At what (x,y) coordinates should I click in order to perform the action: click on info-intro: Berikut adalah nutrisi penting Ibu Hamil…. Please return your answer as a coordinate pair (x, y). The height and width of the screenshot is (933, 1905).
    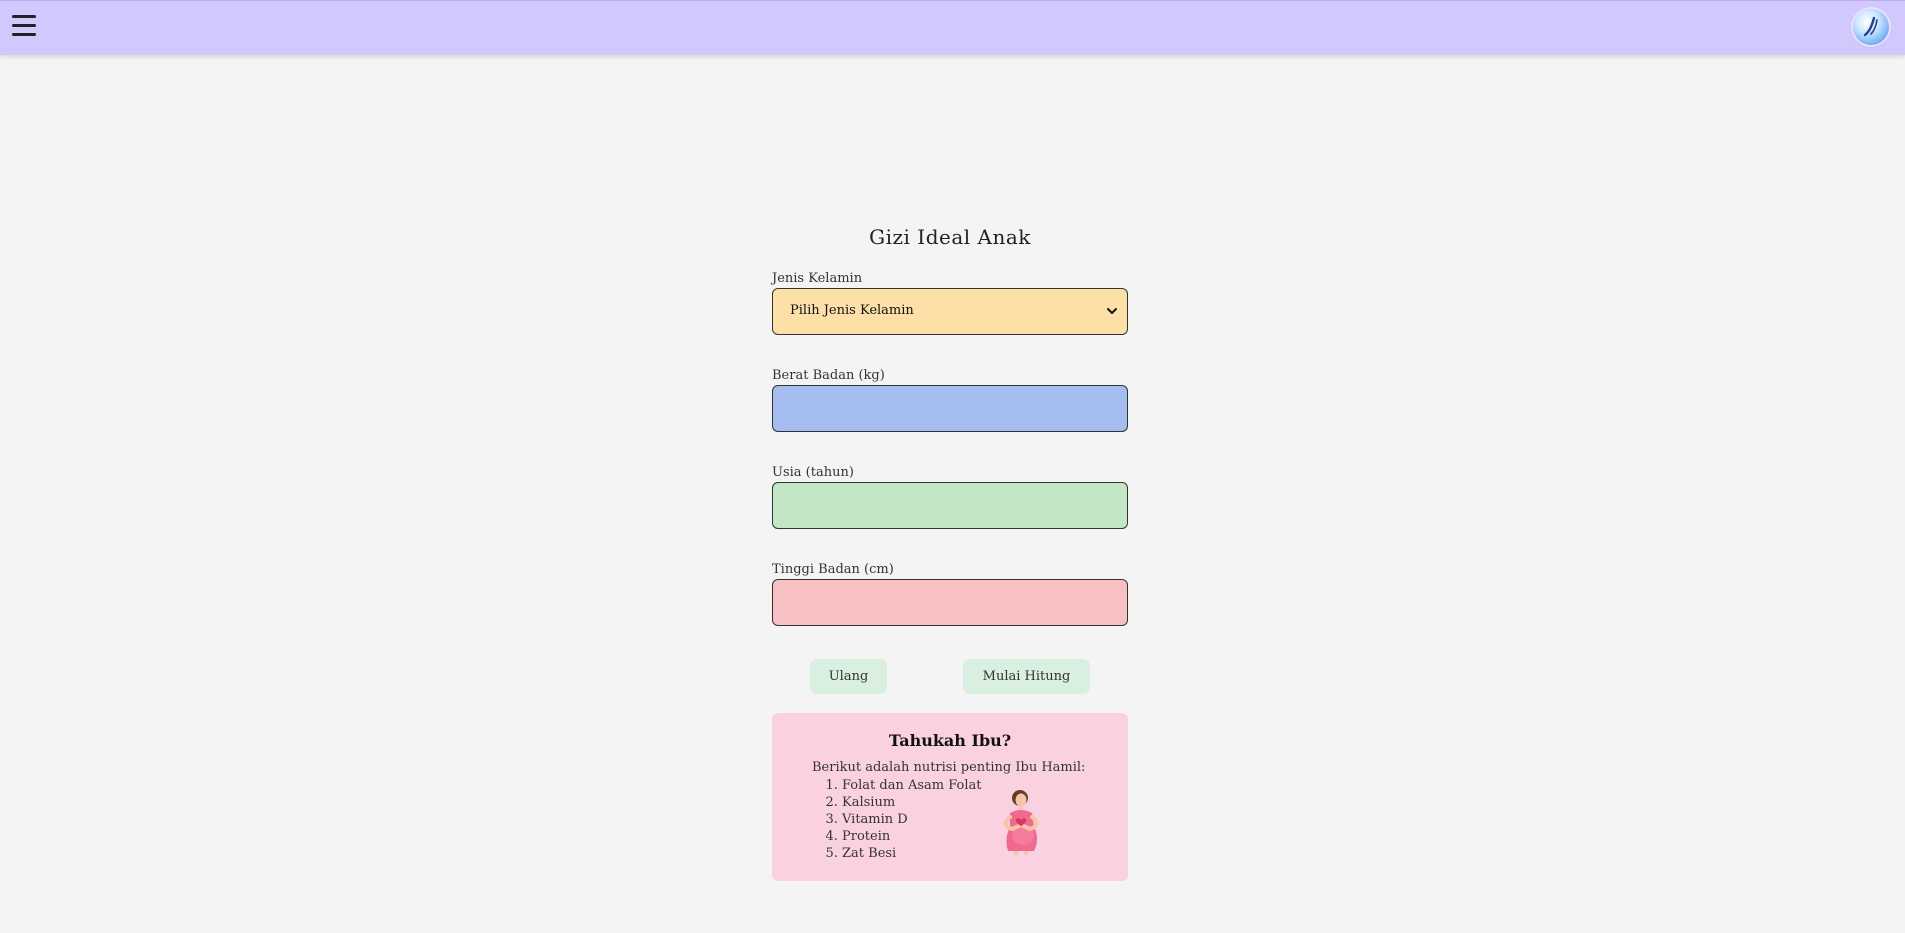
    Looking at the image, I should click on (949, 767).